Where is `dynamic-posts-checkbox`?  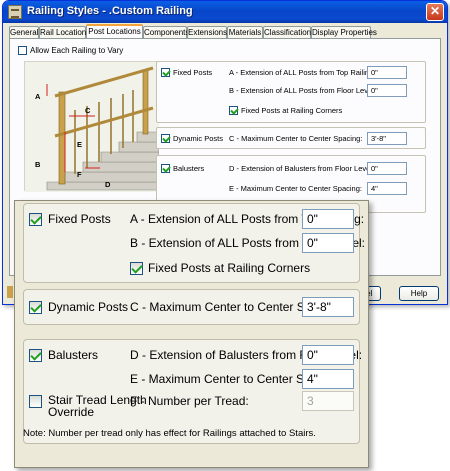
dynamic-posts-checkbox is located at coordinates (35, 307).